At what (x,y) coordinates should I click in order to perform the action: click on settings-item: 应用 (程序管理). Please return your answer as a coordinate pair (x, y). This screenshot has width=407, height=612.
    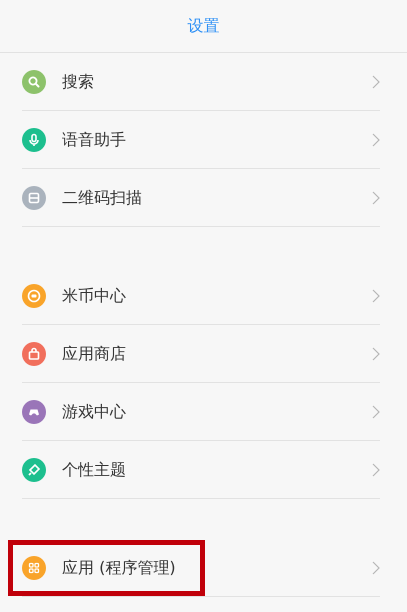
    Looking at the image, I should click on (194, 568).